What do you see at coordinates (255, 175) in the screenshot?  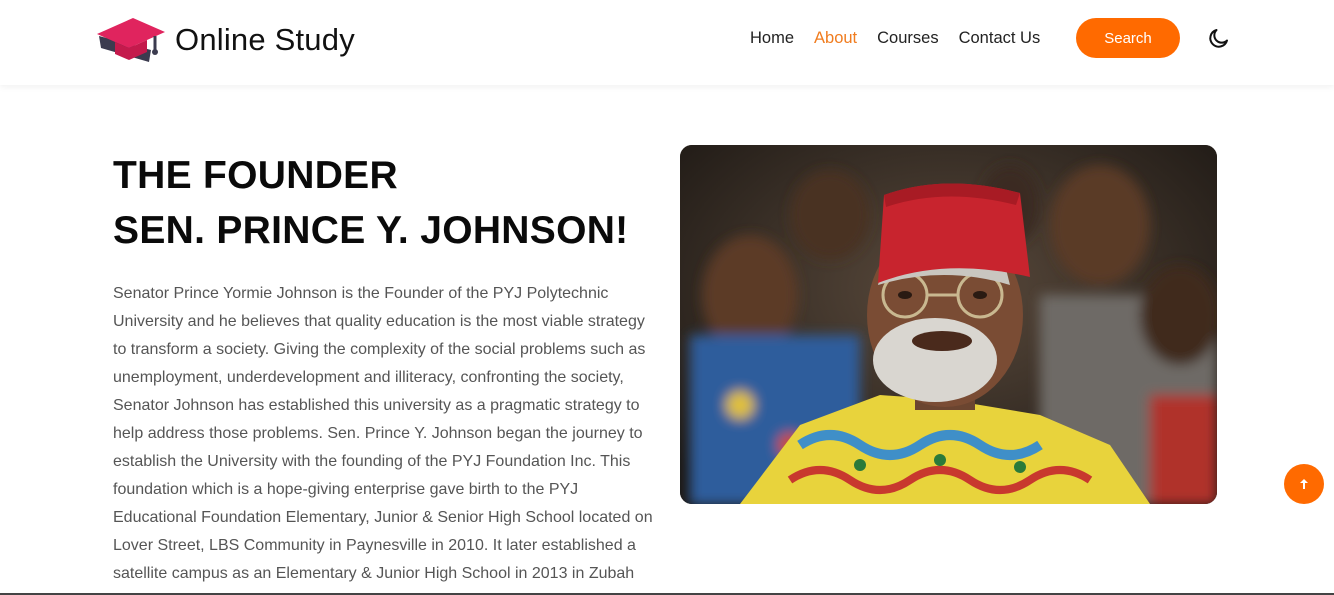 I see `heading-line-1: THE FOUNDER` at bounding box center [255, 175].